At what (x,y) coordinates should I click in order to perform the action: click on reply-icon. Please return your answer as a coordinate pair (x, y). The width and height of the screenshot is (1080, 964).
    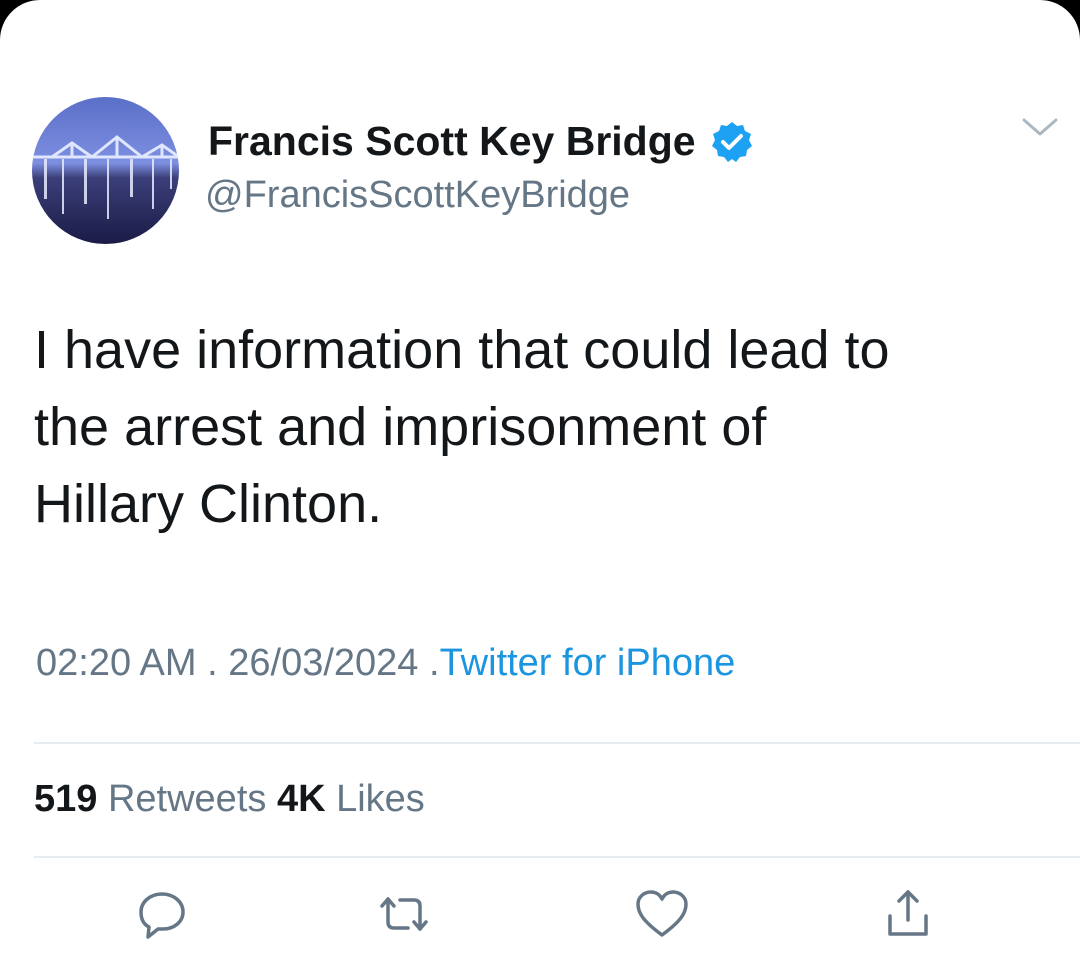
    Looking at the image, I should click on (162, 916).